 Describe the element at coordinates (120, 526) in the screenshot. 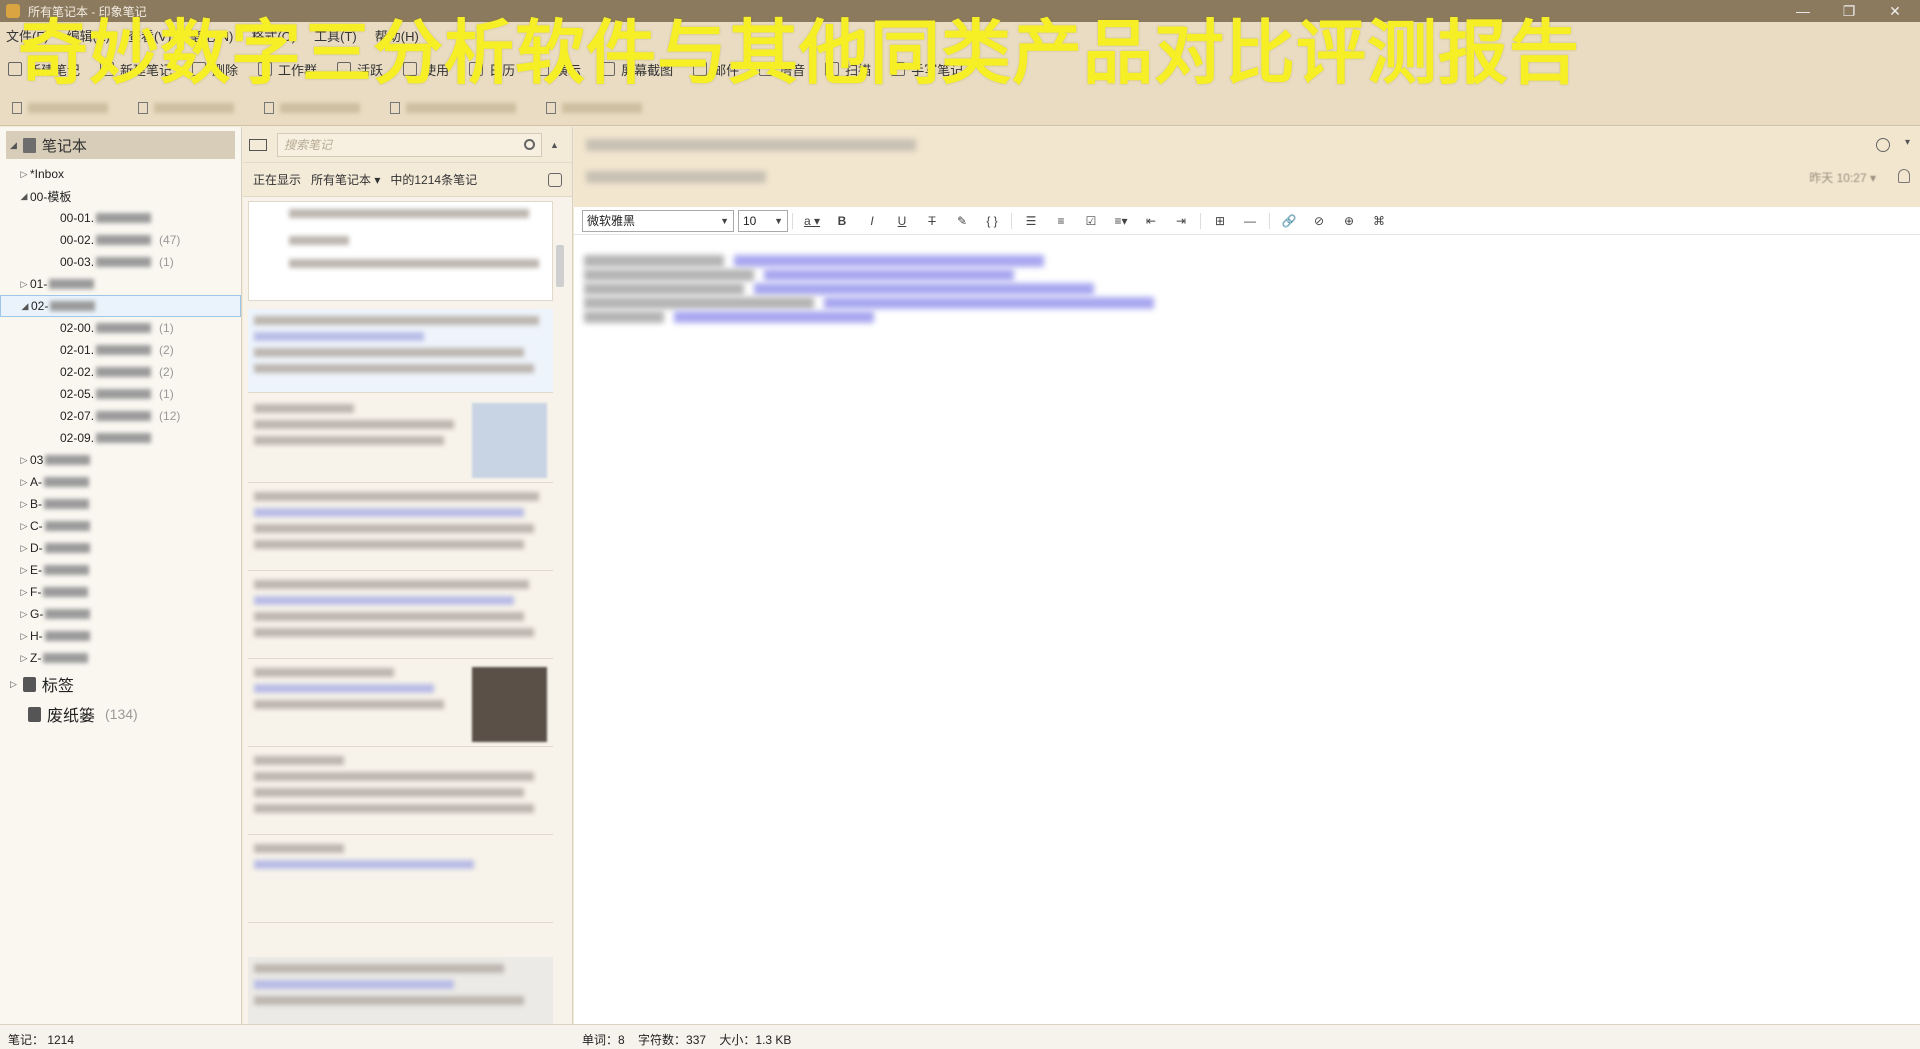

I see `sidebar-notebook-item: ▷ C-` at that location.